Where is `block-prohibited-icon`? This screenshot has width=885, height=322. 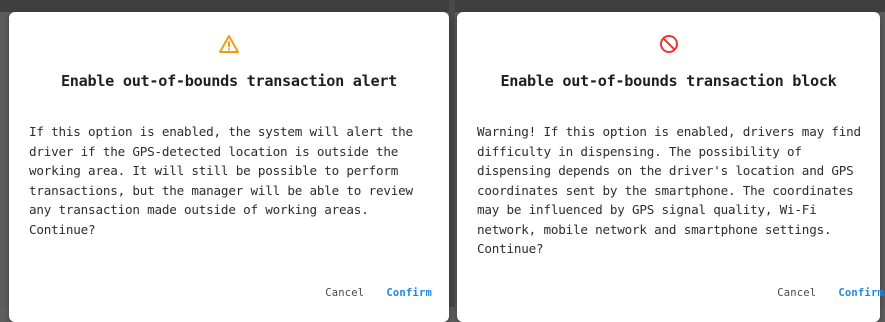
block-prohibited-icon is located at coordinates (669, 44).